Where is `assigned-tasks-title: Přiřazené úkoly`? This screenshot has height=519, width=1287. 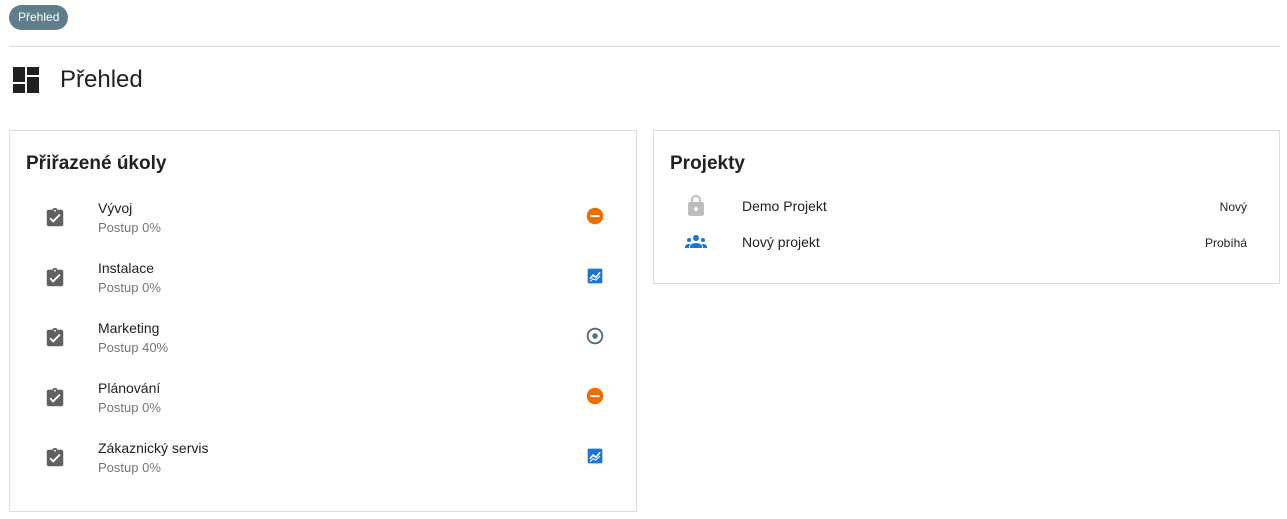
assigned-tasks-title: Přiřazené úkoly is located at coordinates (96, 163).